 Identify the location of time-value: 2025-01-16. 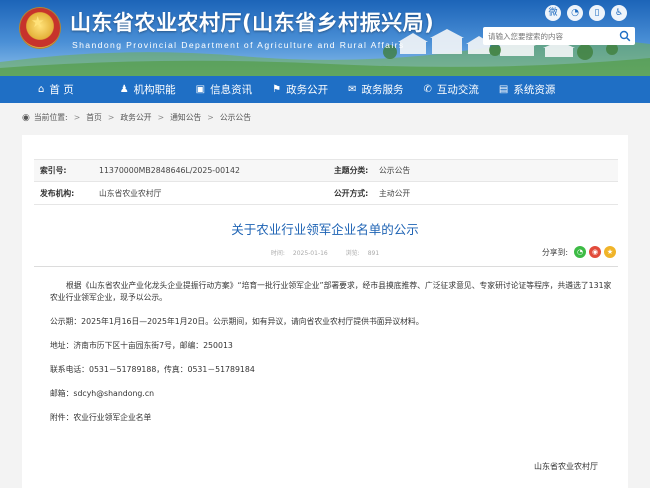
(310, 253).